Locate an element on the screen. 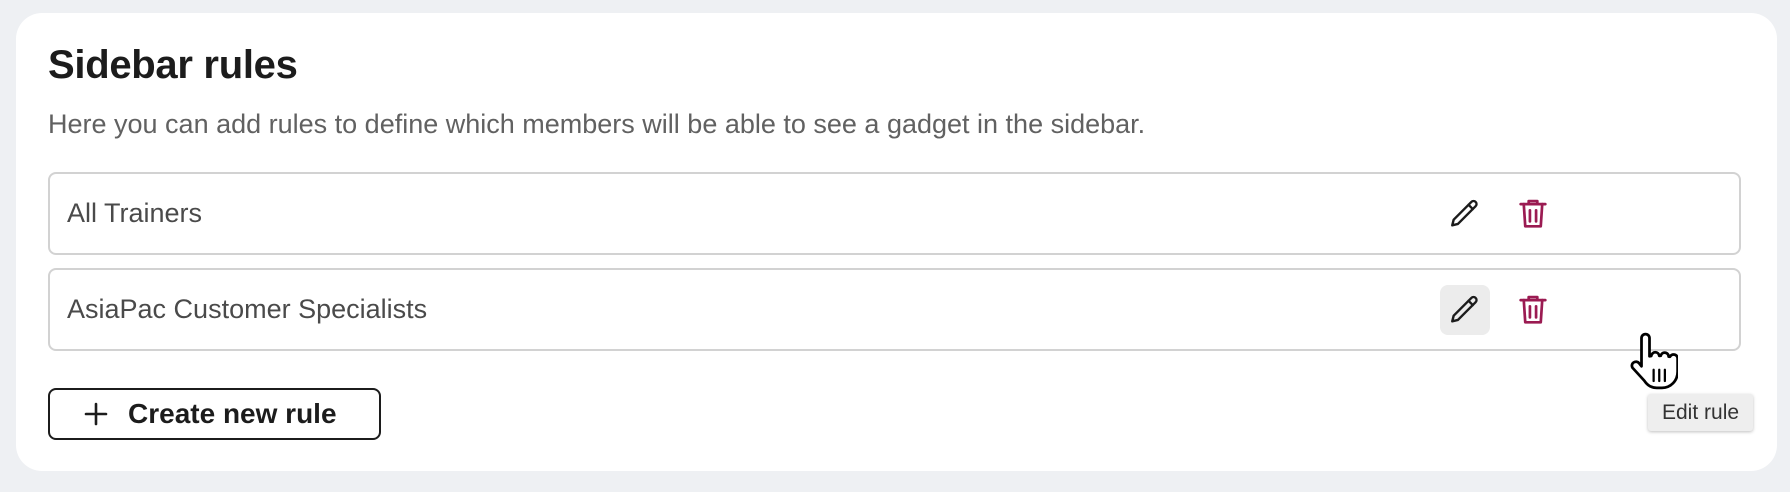 The image size is (1790, 492). rule-name: All Trainers is located at coordinates (135, 213).